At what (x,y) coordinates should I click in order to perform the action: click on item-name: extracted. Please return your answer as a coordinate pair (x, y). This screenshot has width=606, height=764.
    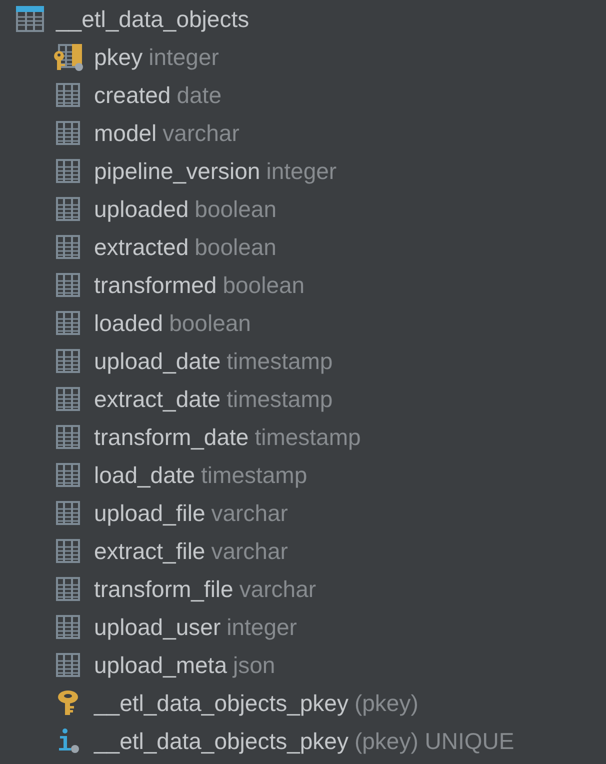
    Looking at the image, I should click on (141, 247).